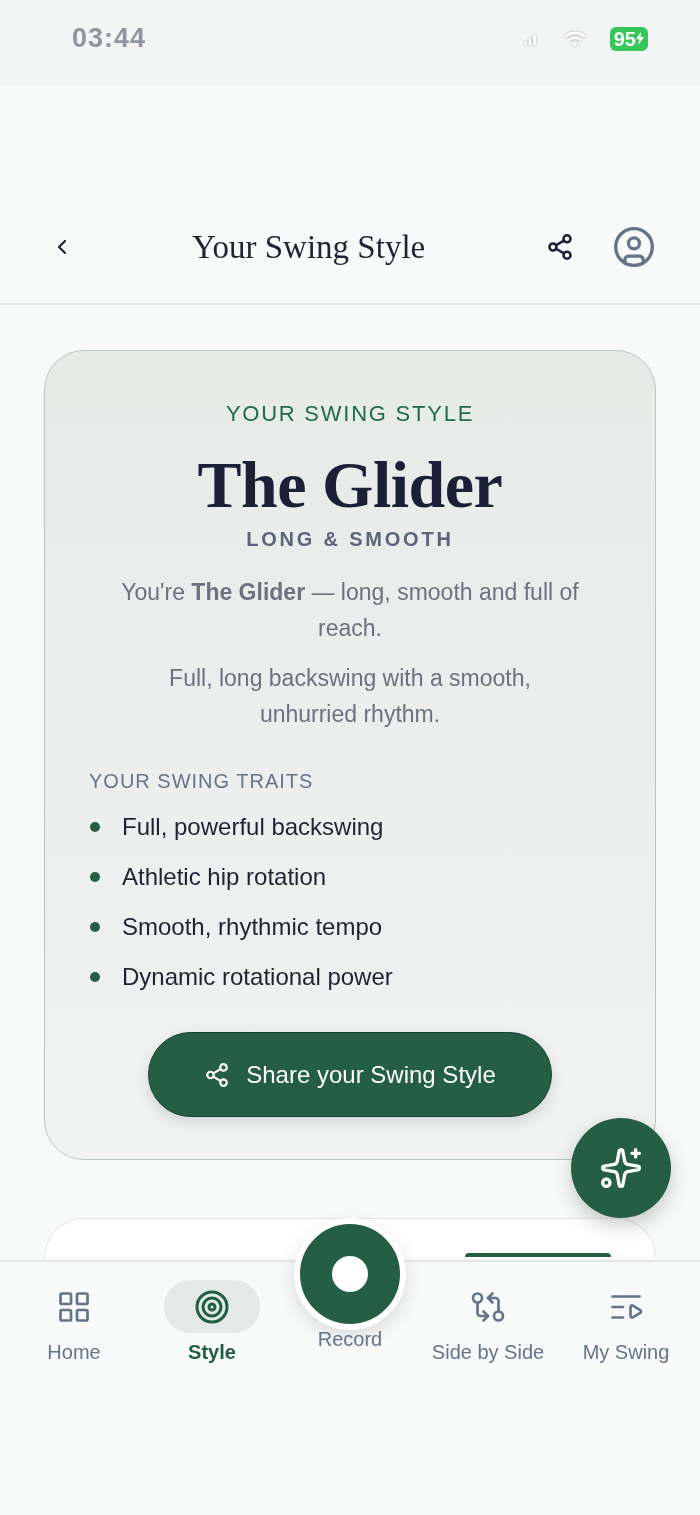 This screenshot has height=1515, width=700. I want to click on status-time: 03:44, so click(109, 39).